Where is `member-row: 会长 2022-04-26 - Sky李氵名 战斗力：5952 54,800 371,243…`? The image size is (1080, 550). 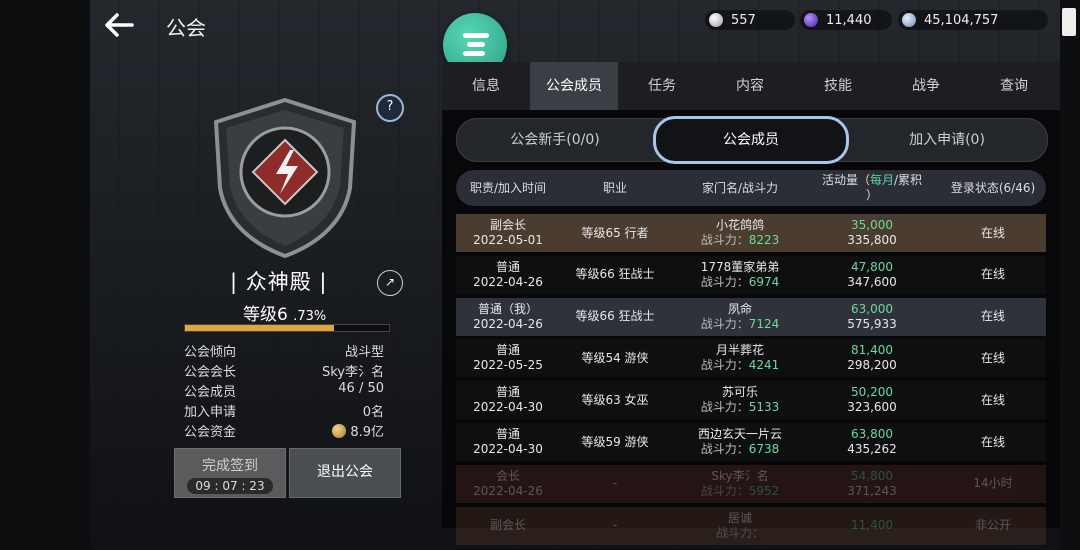
member-row: 会长 2022-04-26 - Sky李氵名 战斗力：5952 54,800 371,243… is located at coordinates (751, 483).